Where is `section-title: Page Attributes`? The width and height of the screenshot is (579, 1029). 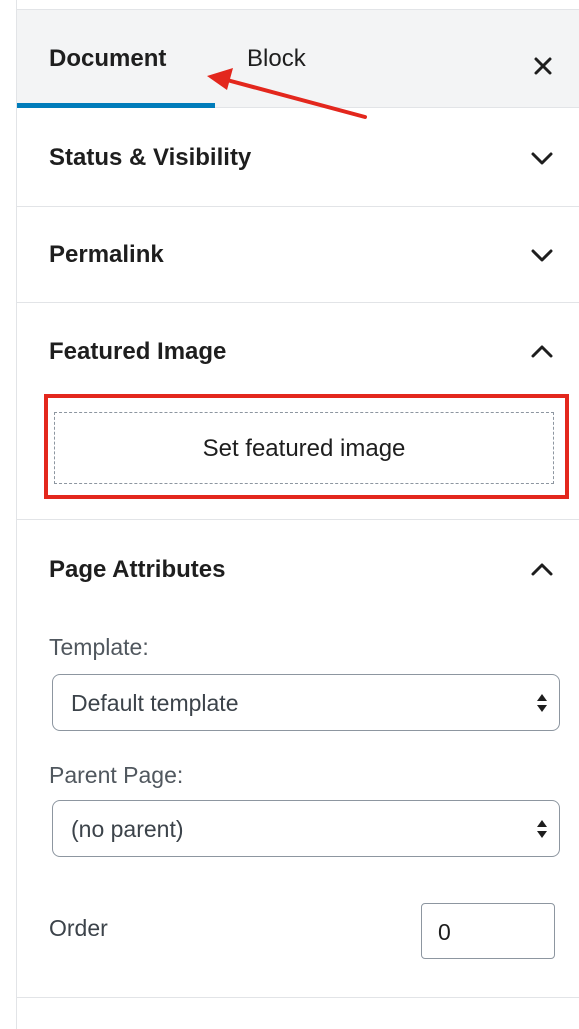
section-title: Page Attributes is located at coordinates (137, 570).